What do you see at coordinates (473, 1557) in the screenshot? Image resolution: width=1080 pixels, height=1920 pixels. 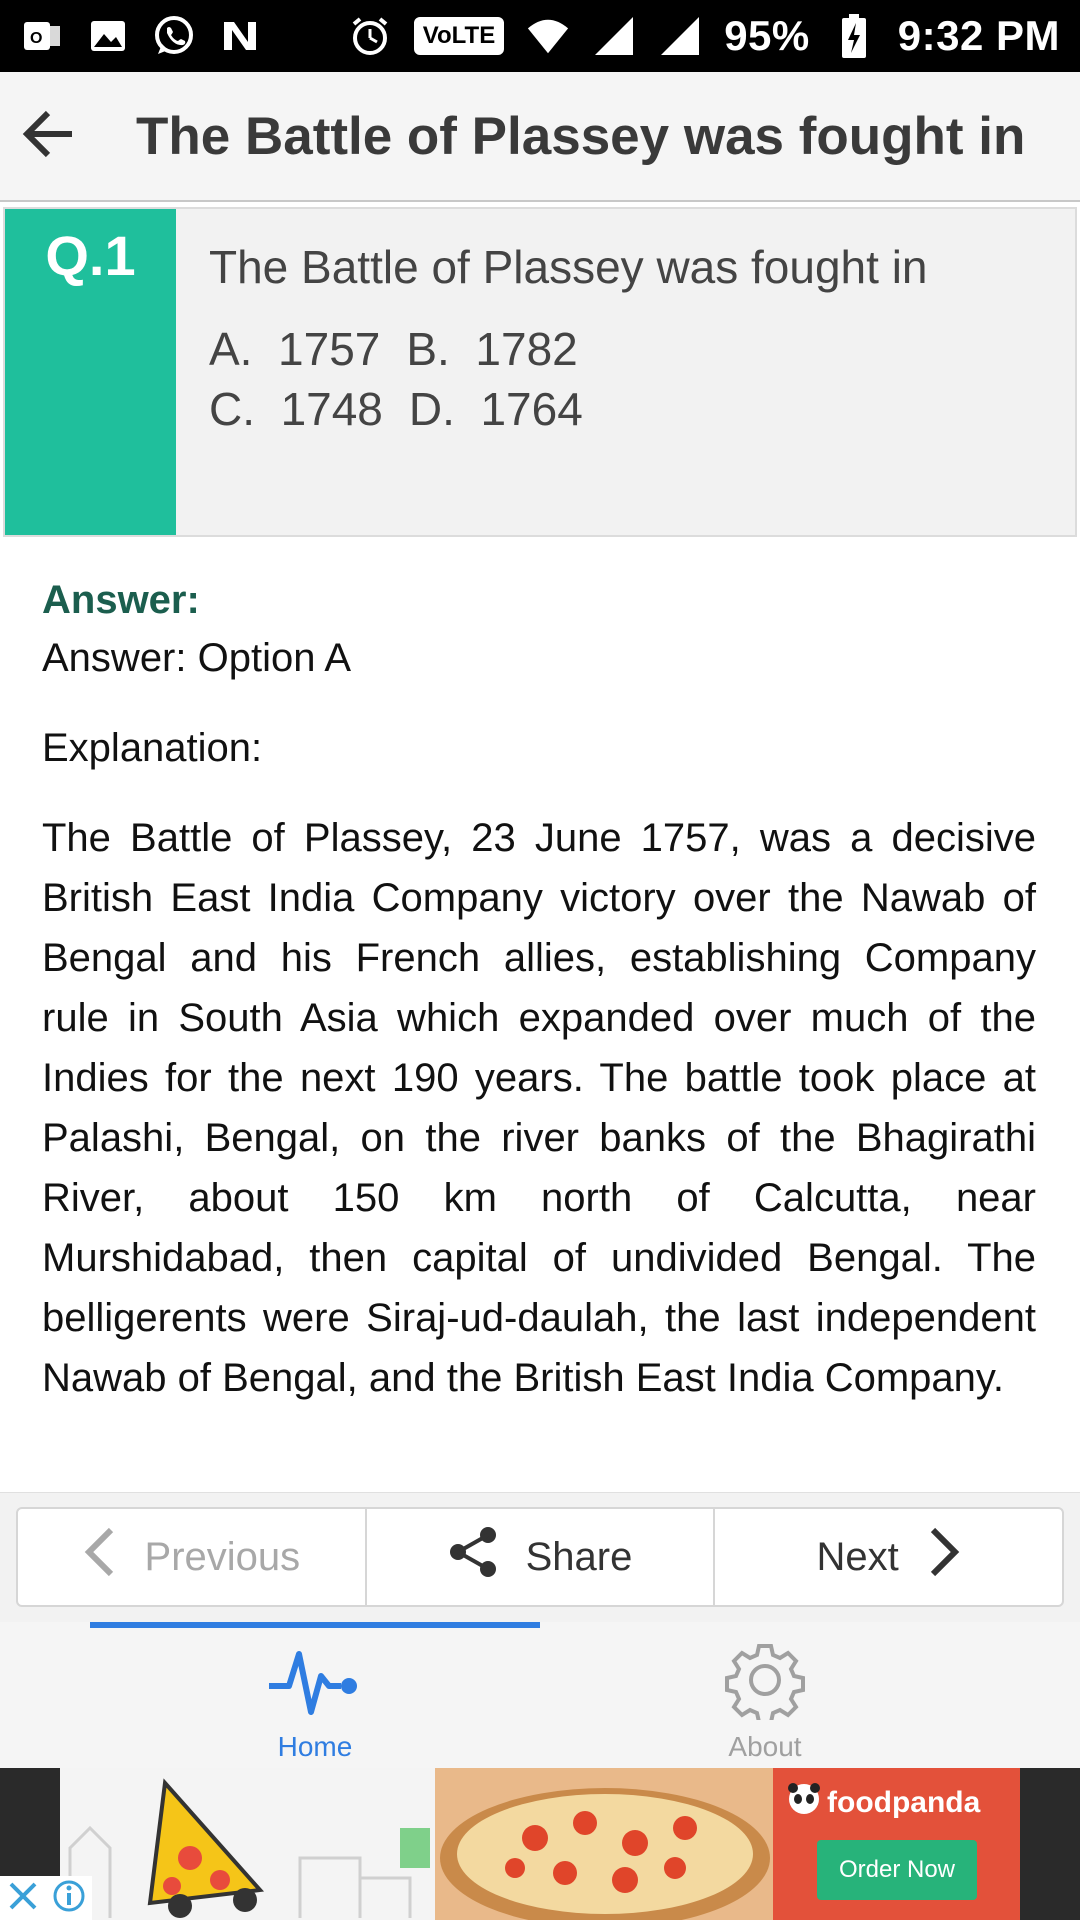 I see `share-icon` at bounding box center [473, 1557].